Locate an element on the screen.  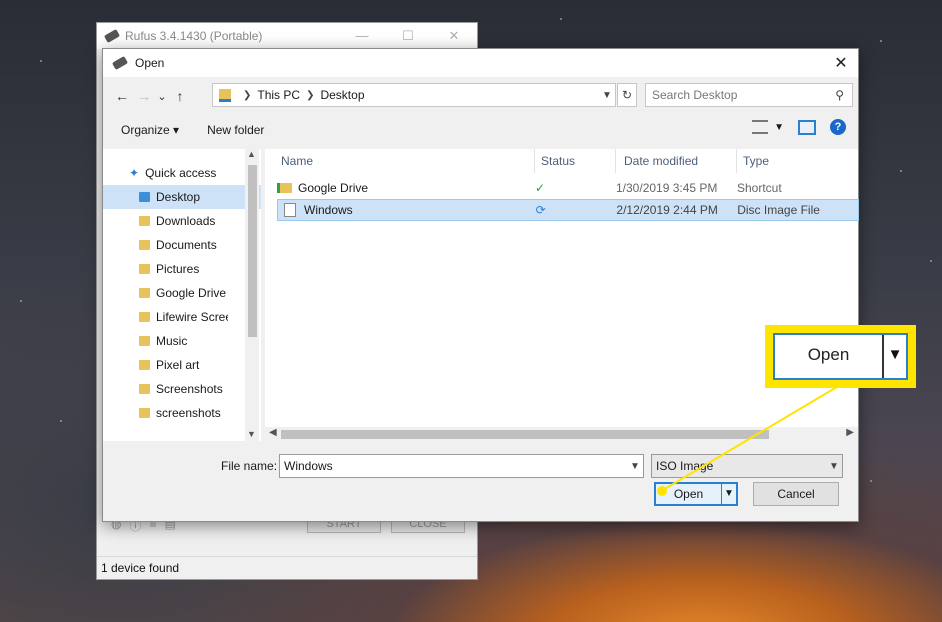
sidebar-item-lifewire: Lifewire Scree 📌 is located at coordinates (182, 317).